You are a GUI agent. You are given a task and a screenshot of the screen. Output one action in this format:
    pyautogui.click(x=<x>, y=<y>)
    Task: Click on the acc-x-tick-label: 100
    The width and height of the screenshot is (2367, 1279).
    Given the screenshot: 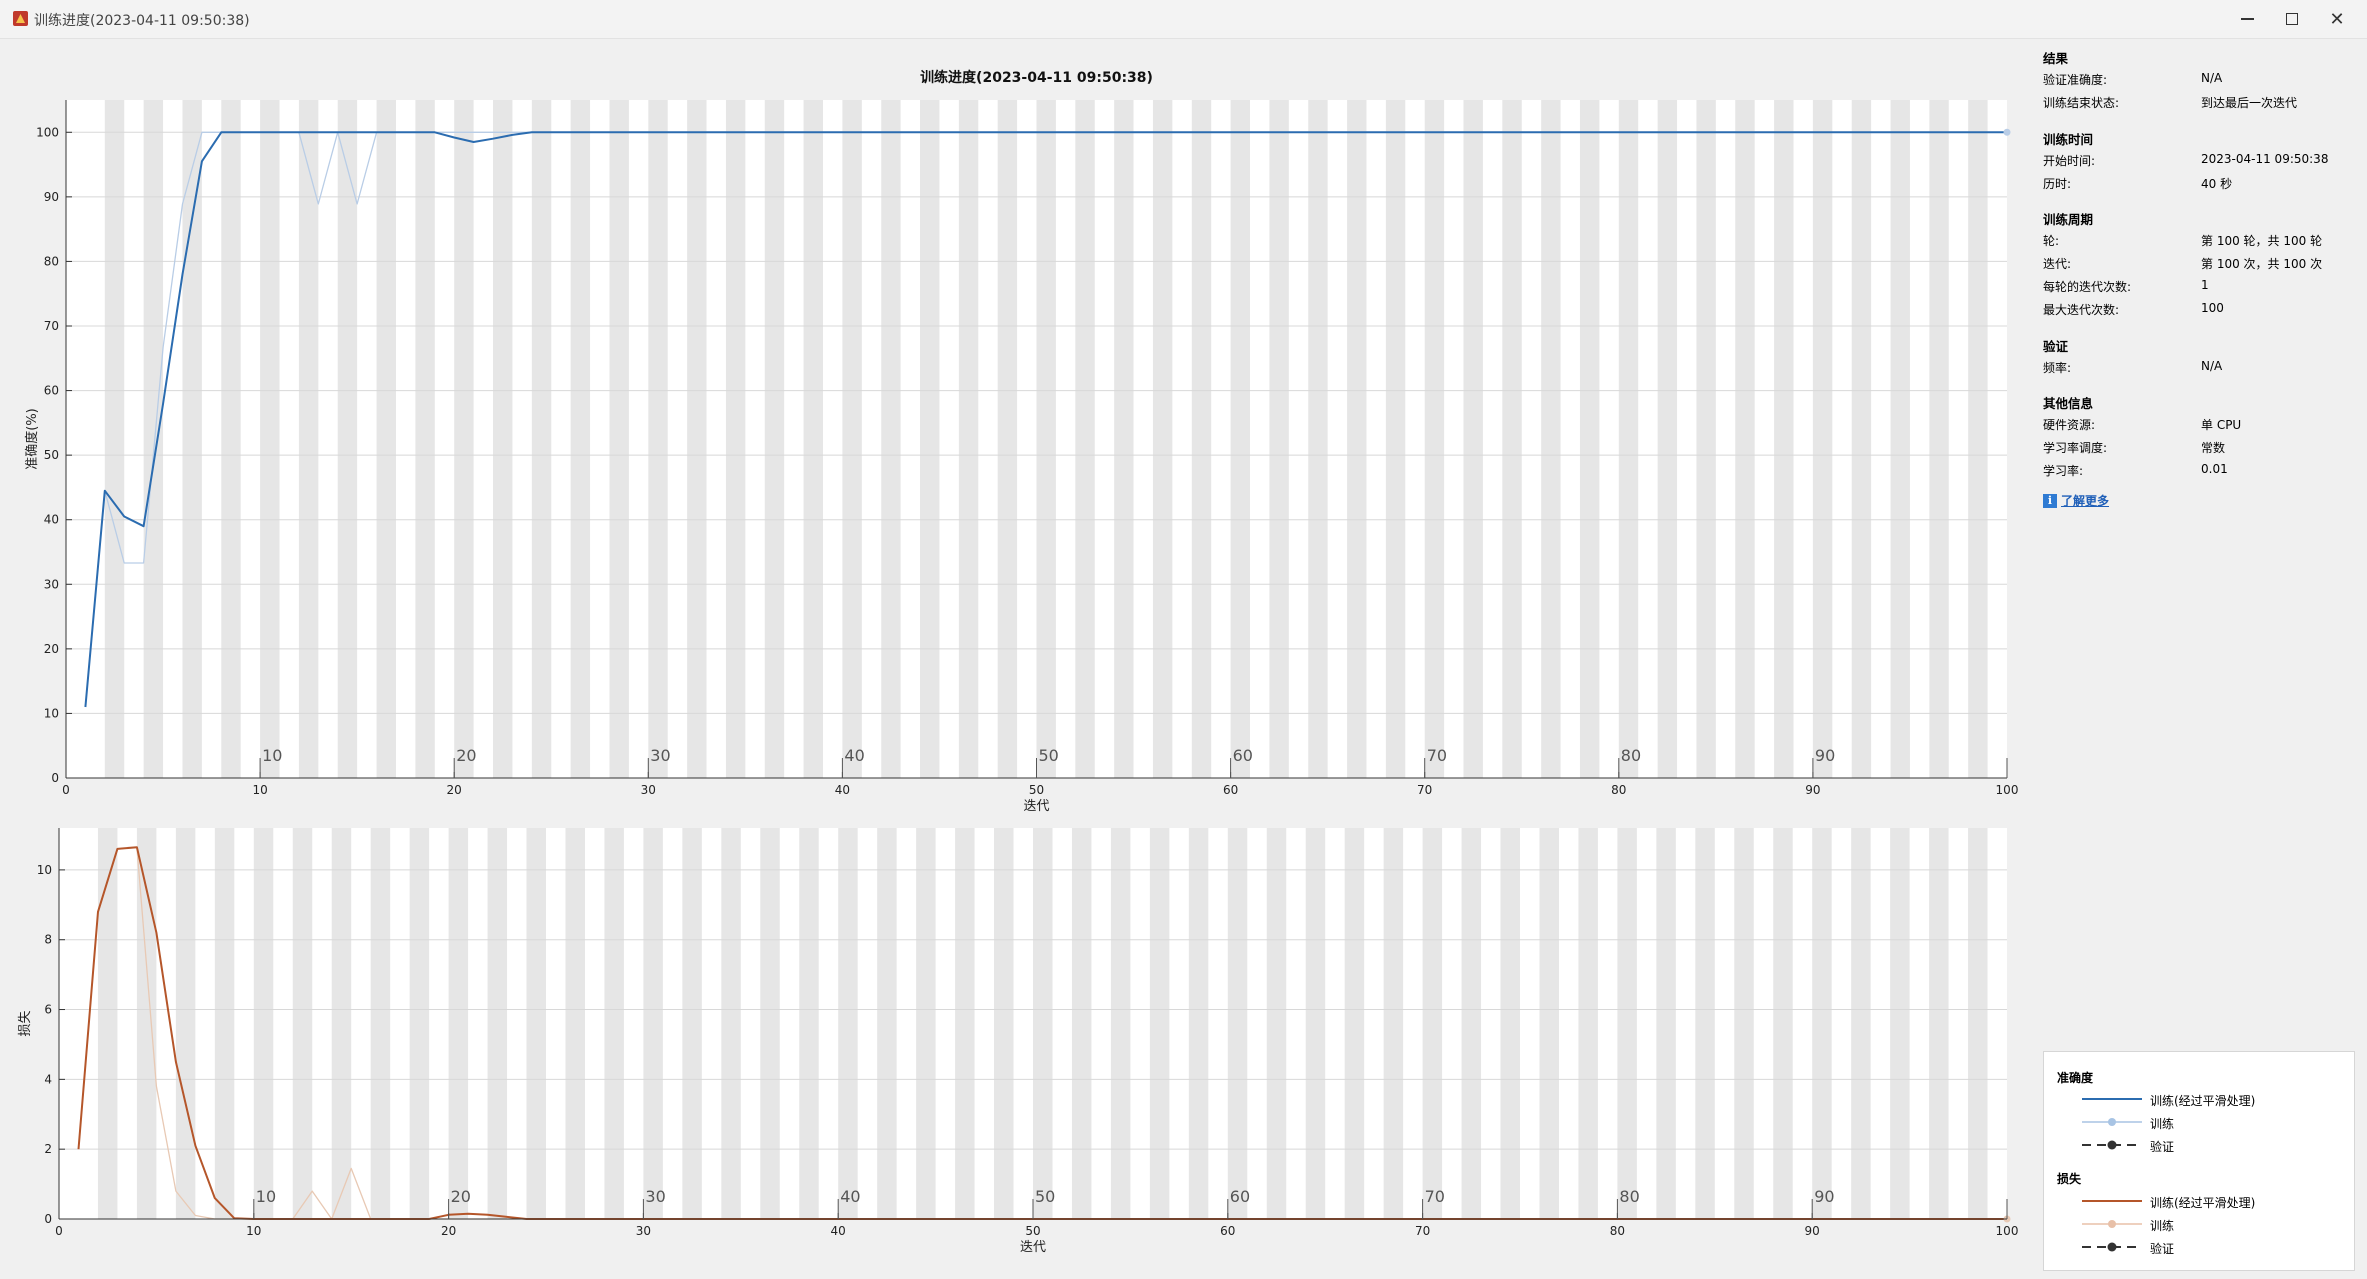 What is the action you would take?
    pyautogui.click(x=2007, y=790)
    